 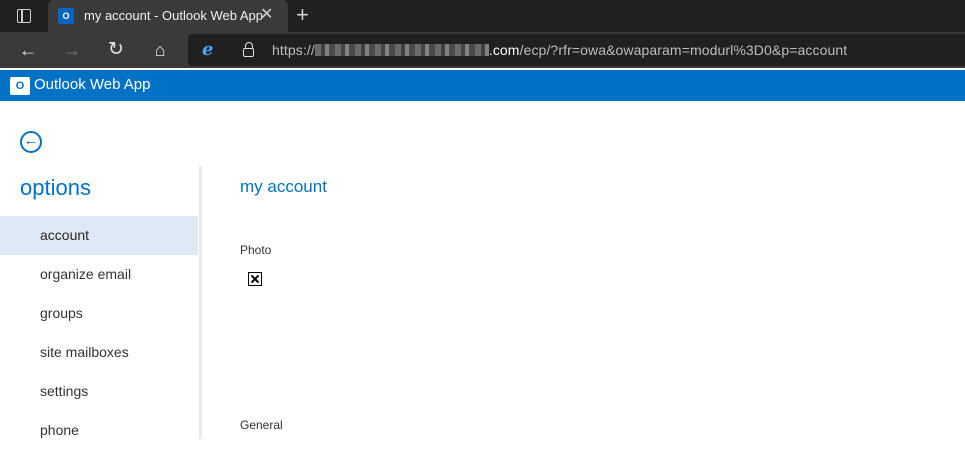 What do you see at coordinates (99, 391) in the screenshot?
I see `nav-item-settings: settings` at bounding box center [99, 391].